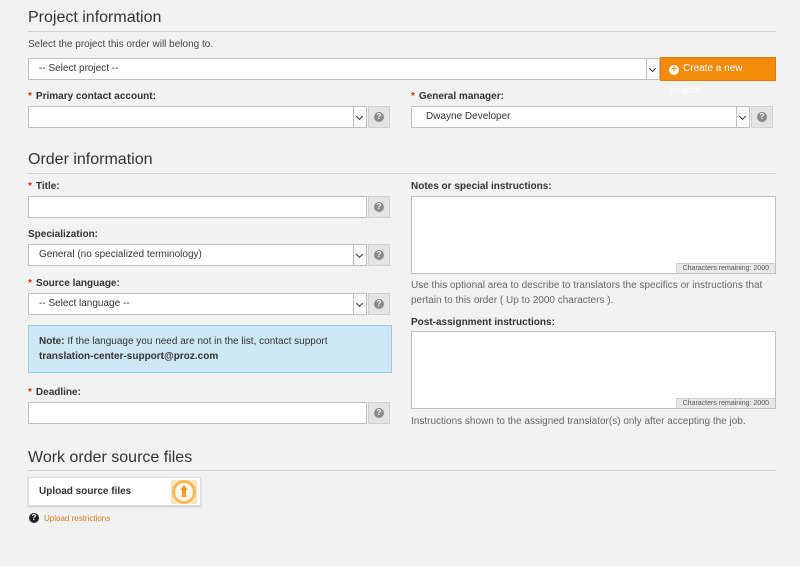 The image size is (800, 566). Describe the element at coordinates (468, 116) in the screenshot. I see `general-manager-value: Dwayne Developer` at that location.